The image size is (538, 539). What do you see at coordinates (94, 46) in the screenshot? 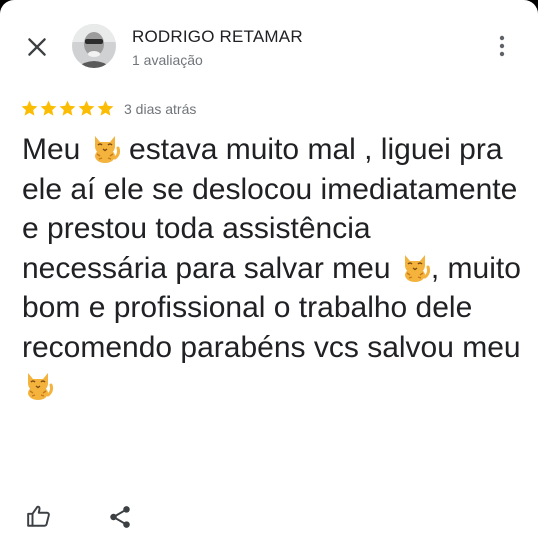
I see `avatar` at bounding box center [94, 46].